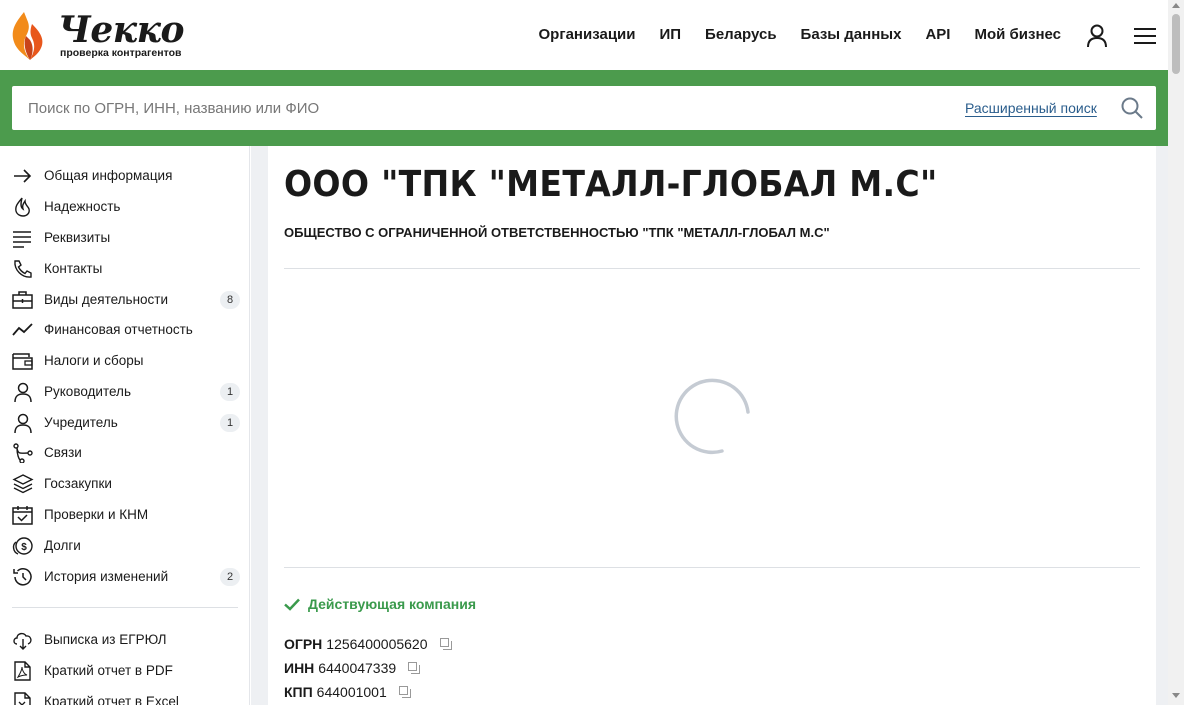  Describe the element at coordinates (126, 423) in the screenshot. I see `sidebar-item-founder: Учредитель 1` at that location.